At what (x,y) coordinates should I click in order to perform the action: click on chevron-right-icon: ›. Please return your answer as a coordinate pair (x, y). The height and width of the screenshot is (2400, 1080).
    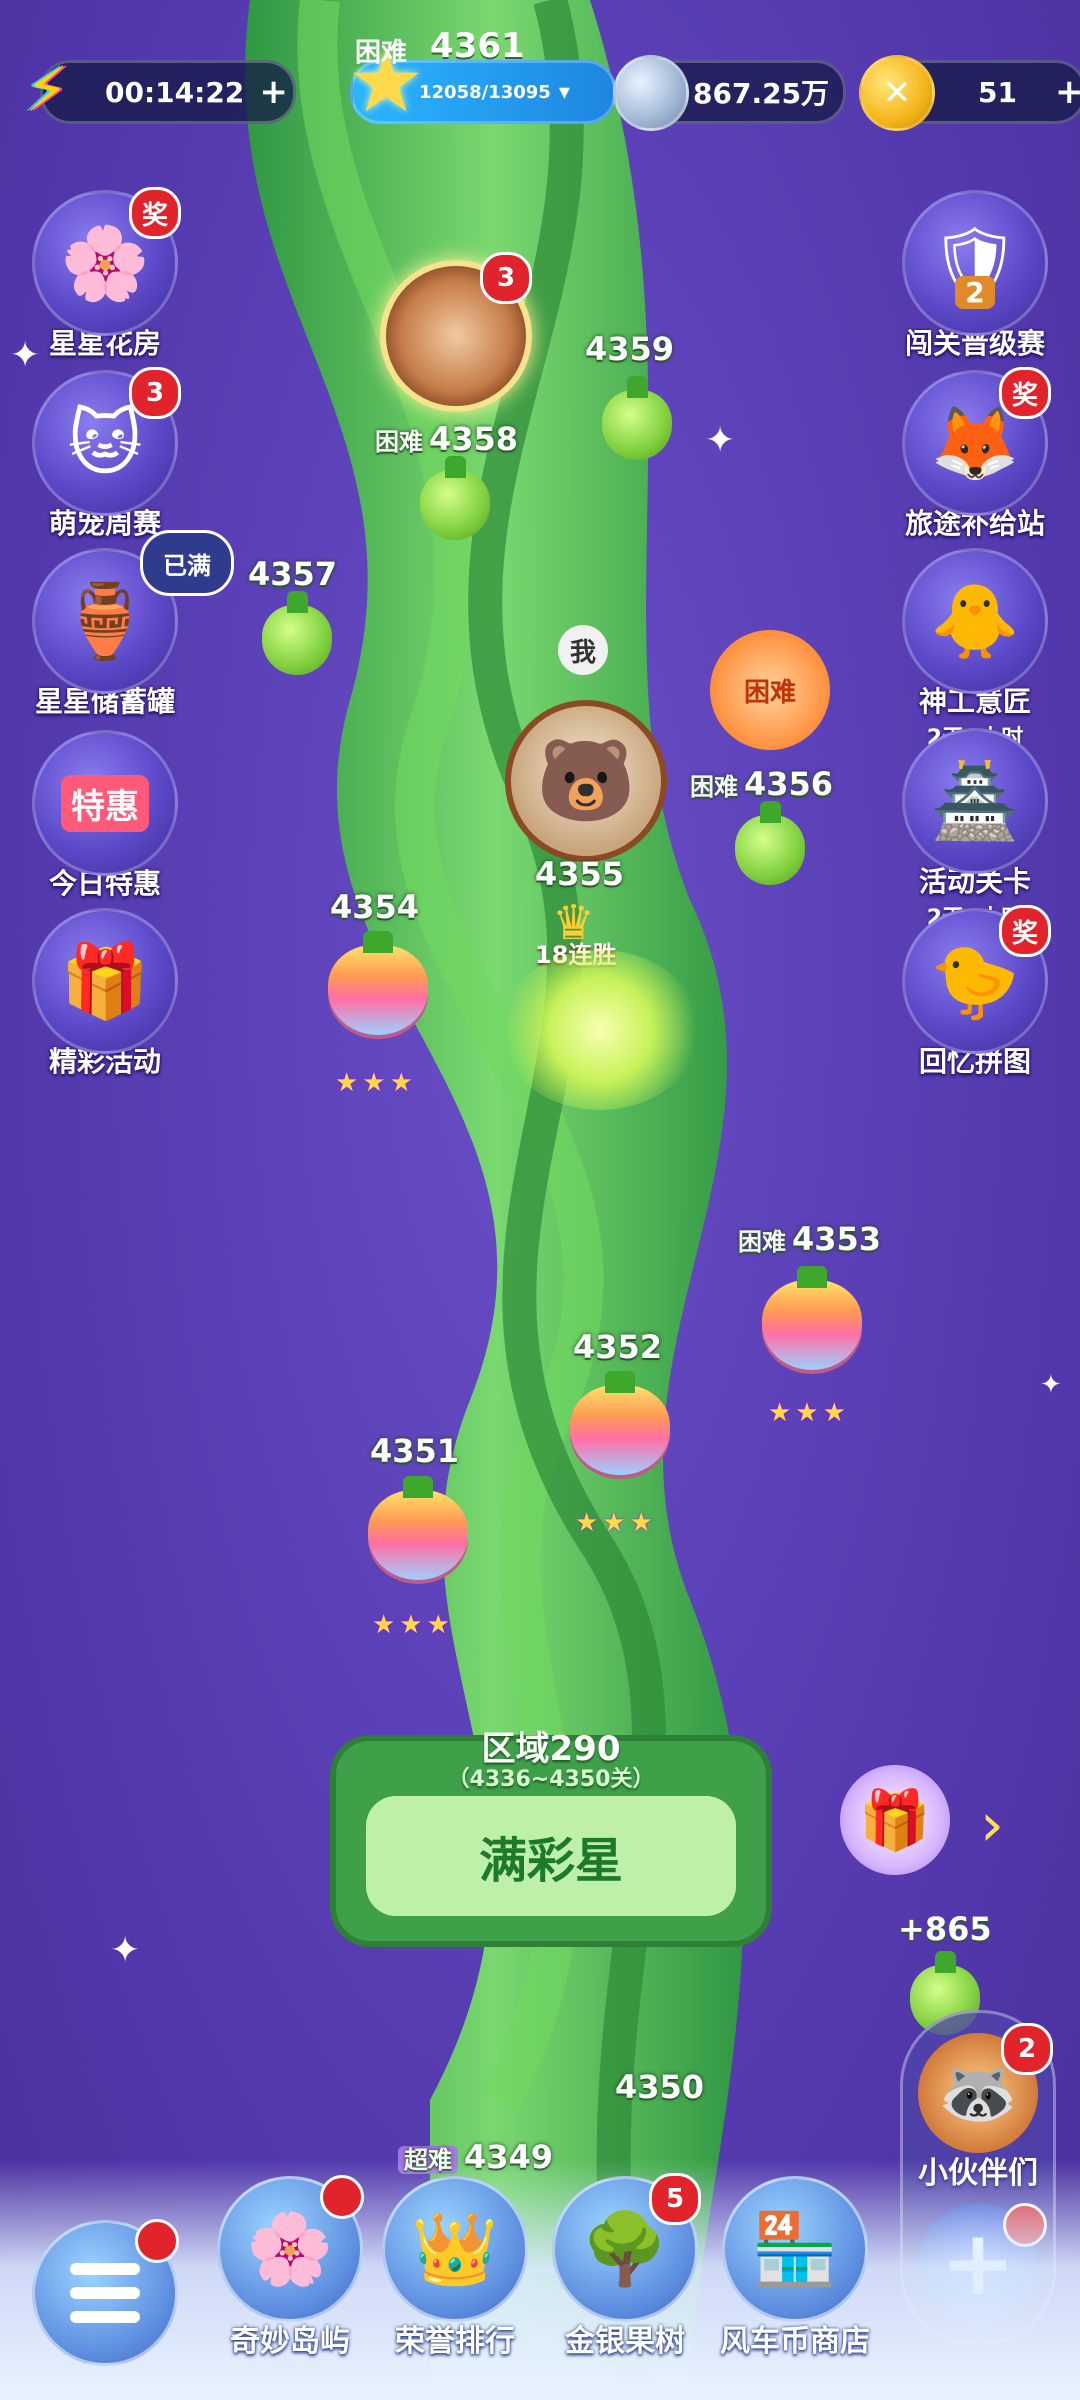
    Looking at the image, I should click on (992, 1825).